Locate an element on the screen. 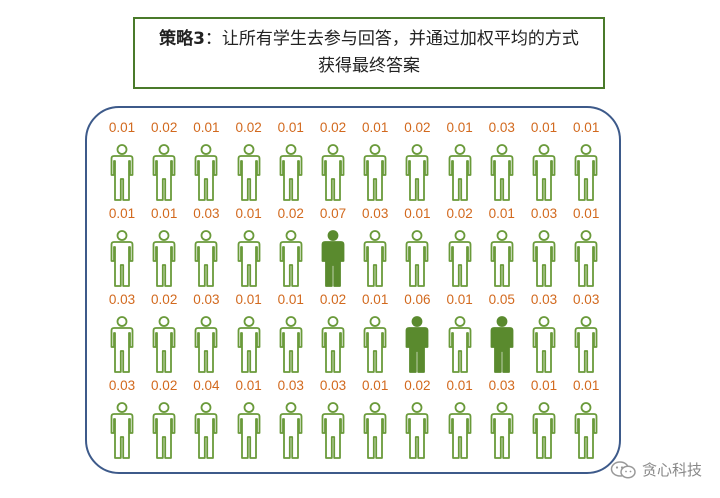 This screenshot has height=498, width=720. student-4-9: 0.01 is located at coordinates (460, 420).